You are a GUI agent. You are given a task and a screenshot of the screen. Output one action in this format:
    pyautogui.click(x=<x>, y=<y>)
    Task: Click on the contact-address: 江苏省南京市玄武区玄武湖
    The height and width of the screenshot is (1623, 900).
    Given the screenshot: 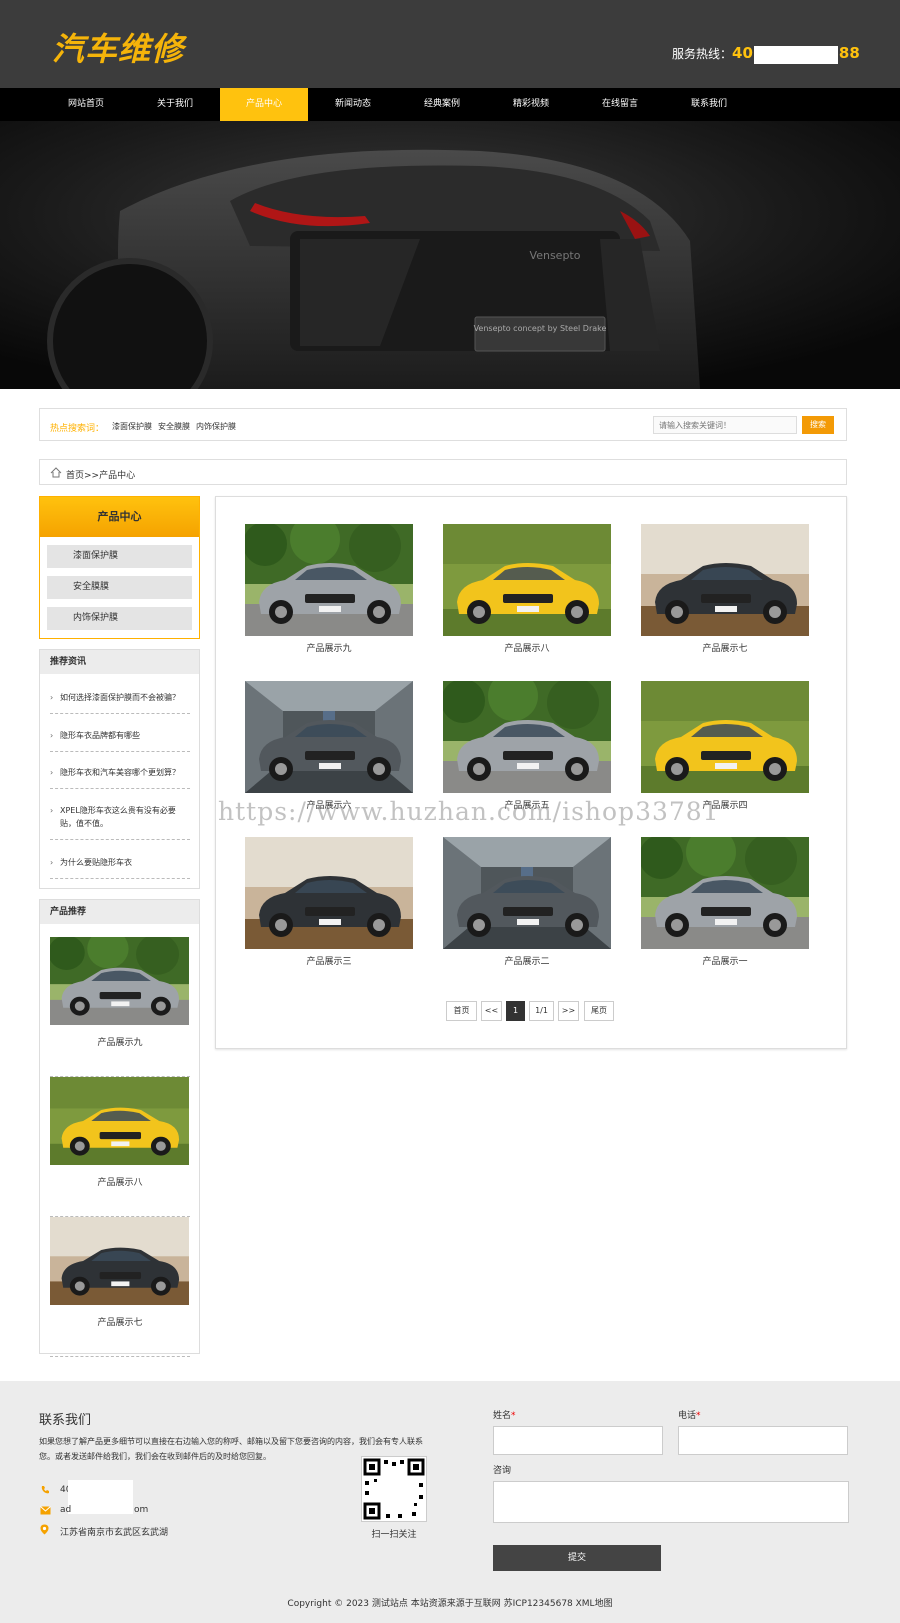 What is the action you would take?
    pyautogui.click(x=114, y=1533)
    